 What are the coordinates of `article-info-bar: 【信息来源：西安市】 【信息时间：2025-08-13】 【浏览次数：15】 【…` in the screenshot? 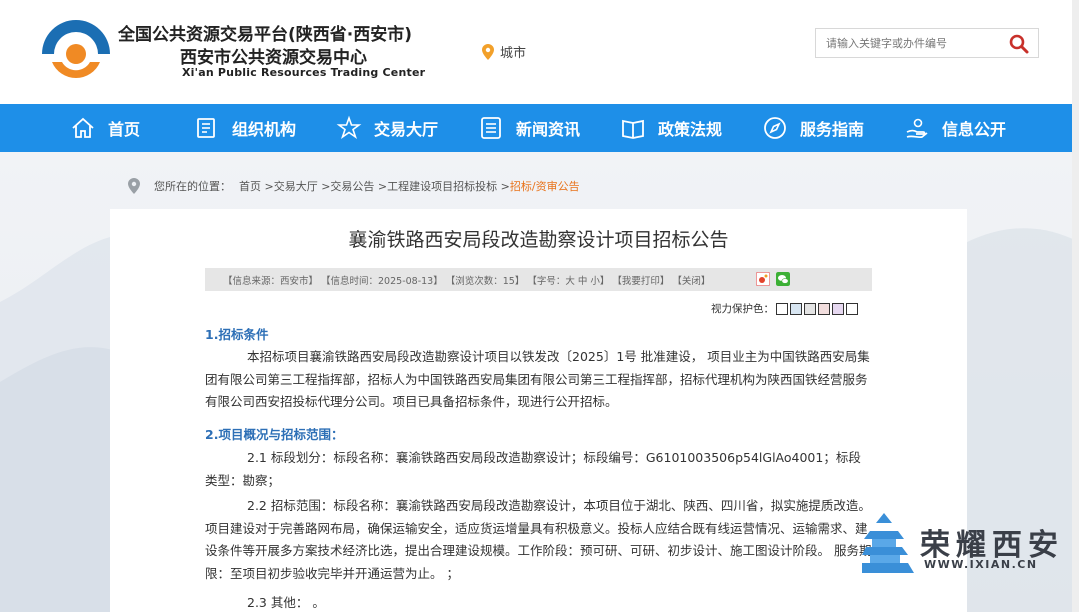 It's located at (538, 279).